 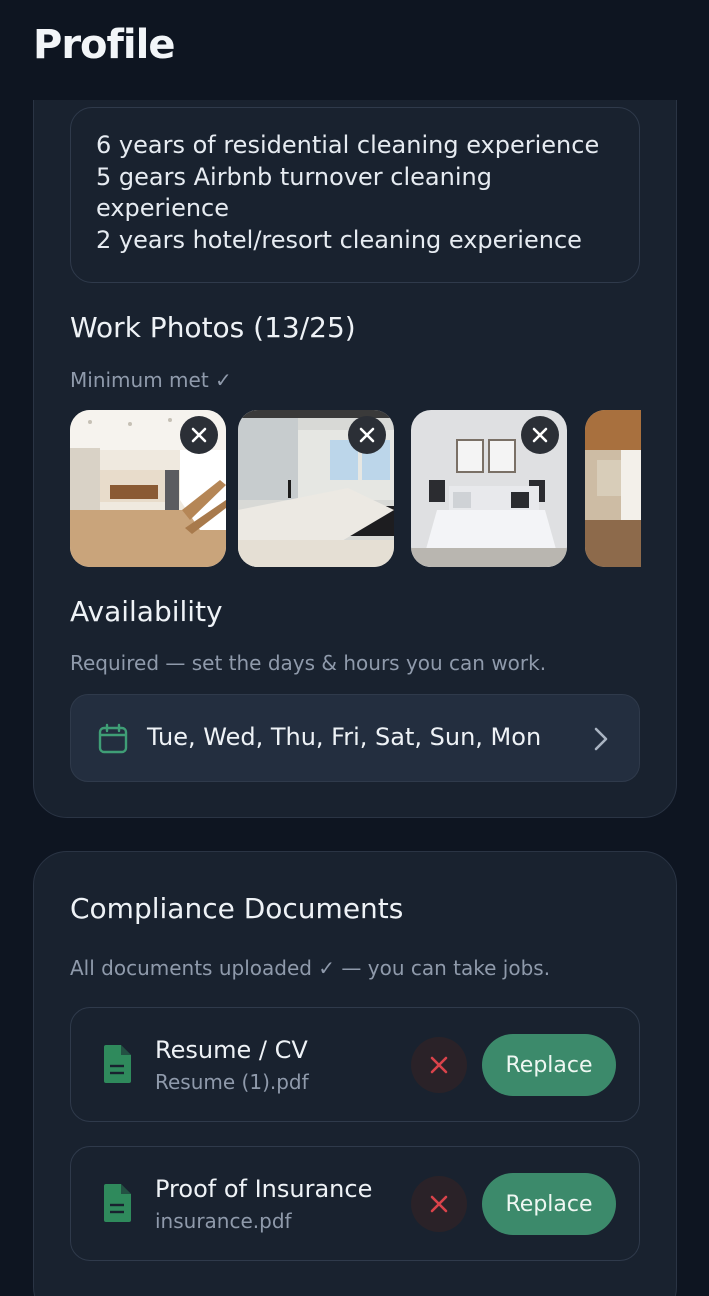 I want to click on document-title: Resume / CV, so click(x=231, y=1050).